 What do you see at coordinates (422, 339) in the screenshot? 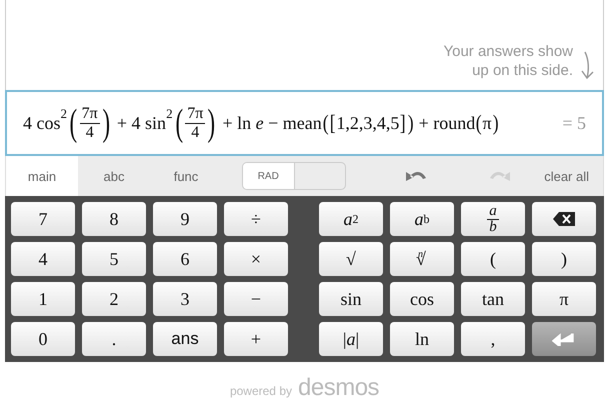
I see `key: ln` at bounding box center [422, 339].